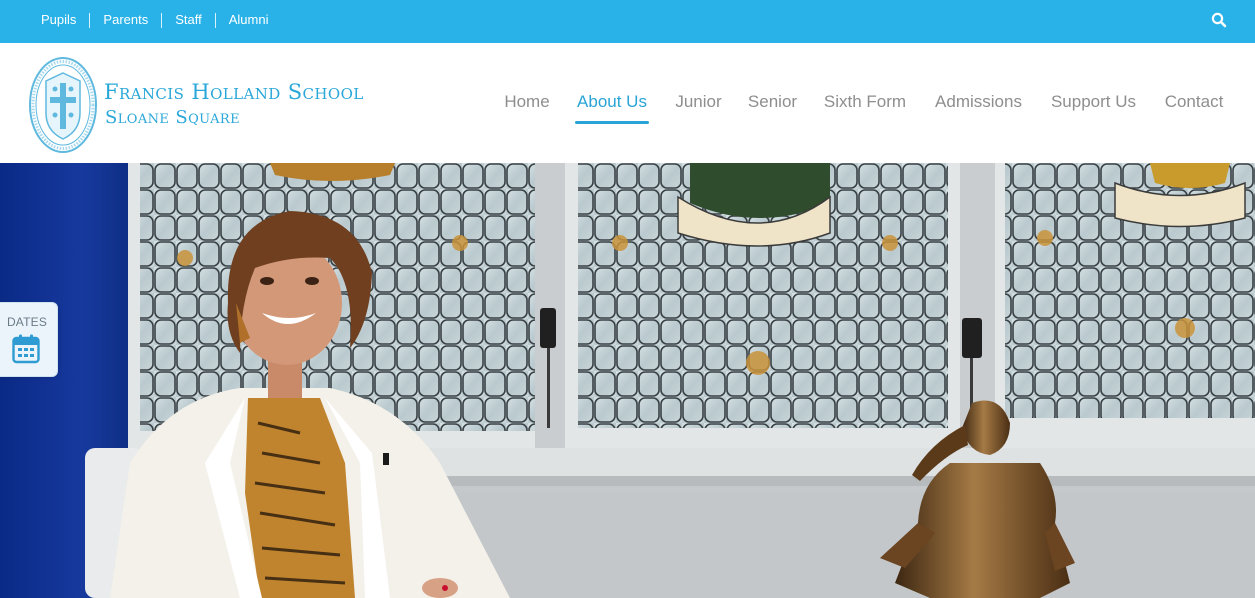  Describe the element at coordinates (58, 20) in the screenshot. I see `utility-link-pupils: Pupils` at that location.